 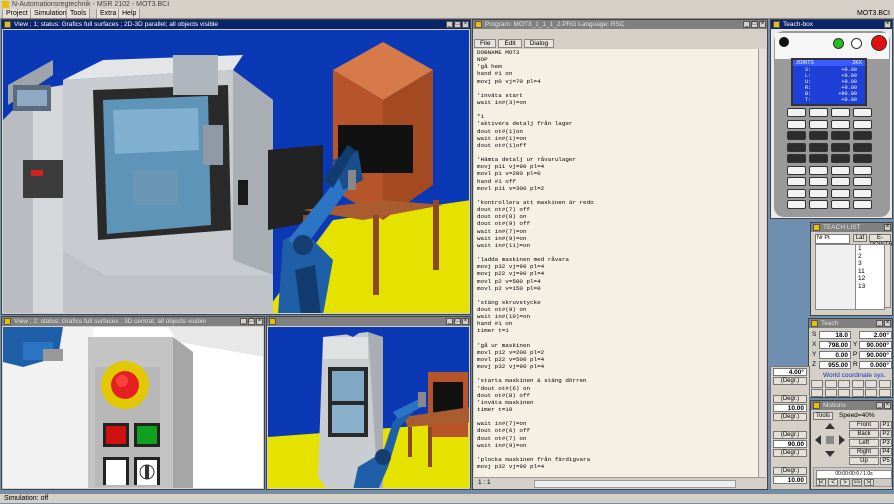 What do you see at coordinates (879, 43) in the screenshot?
I see `emergency-stop-button` at bounding box center [879, 43].